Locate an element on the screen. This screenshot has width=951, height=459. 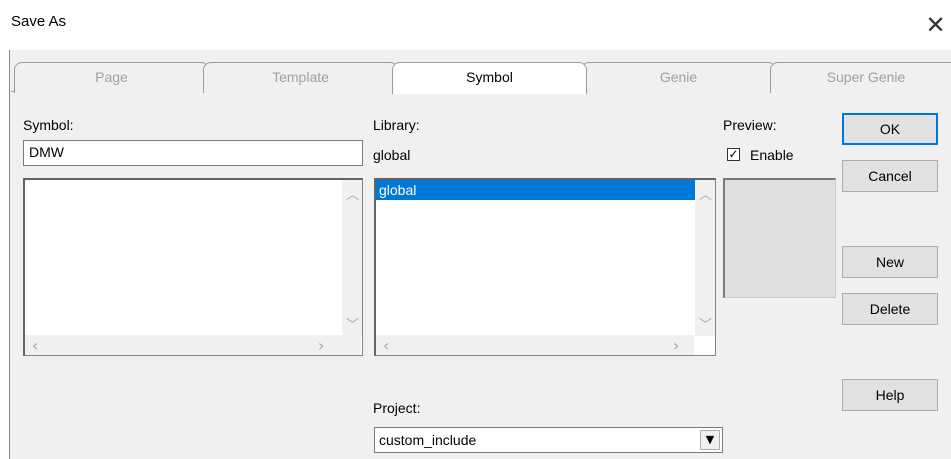
symbol-list: ︿ ﹀ ‹ › is located at coordinates (193, 267).